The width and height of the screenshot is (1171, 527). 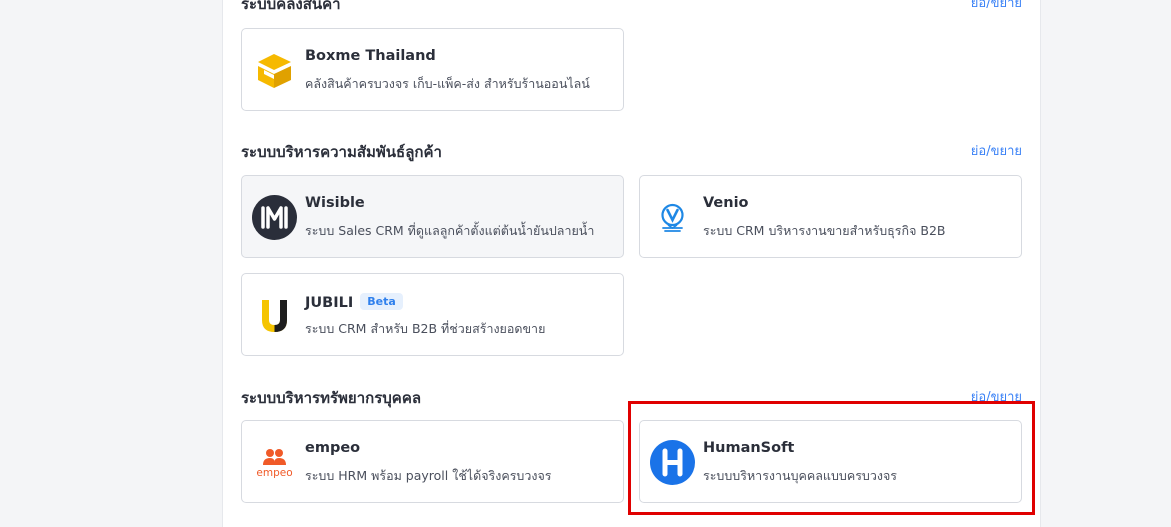 What do you see at coordinates (370, 56) in the screenshot?
I see `card-name: Boxme Thailand` at bounding box center [370, 56].